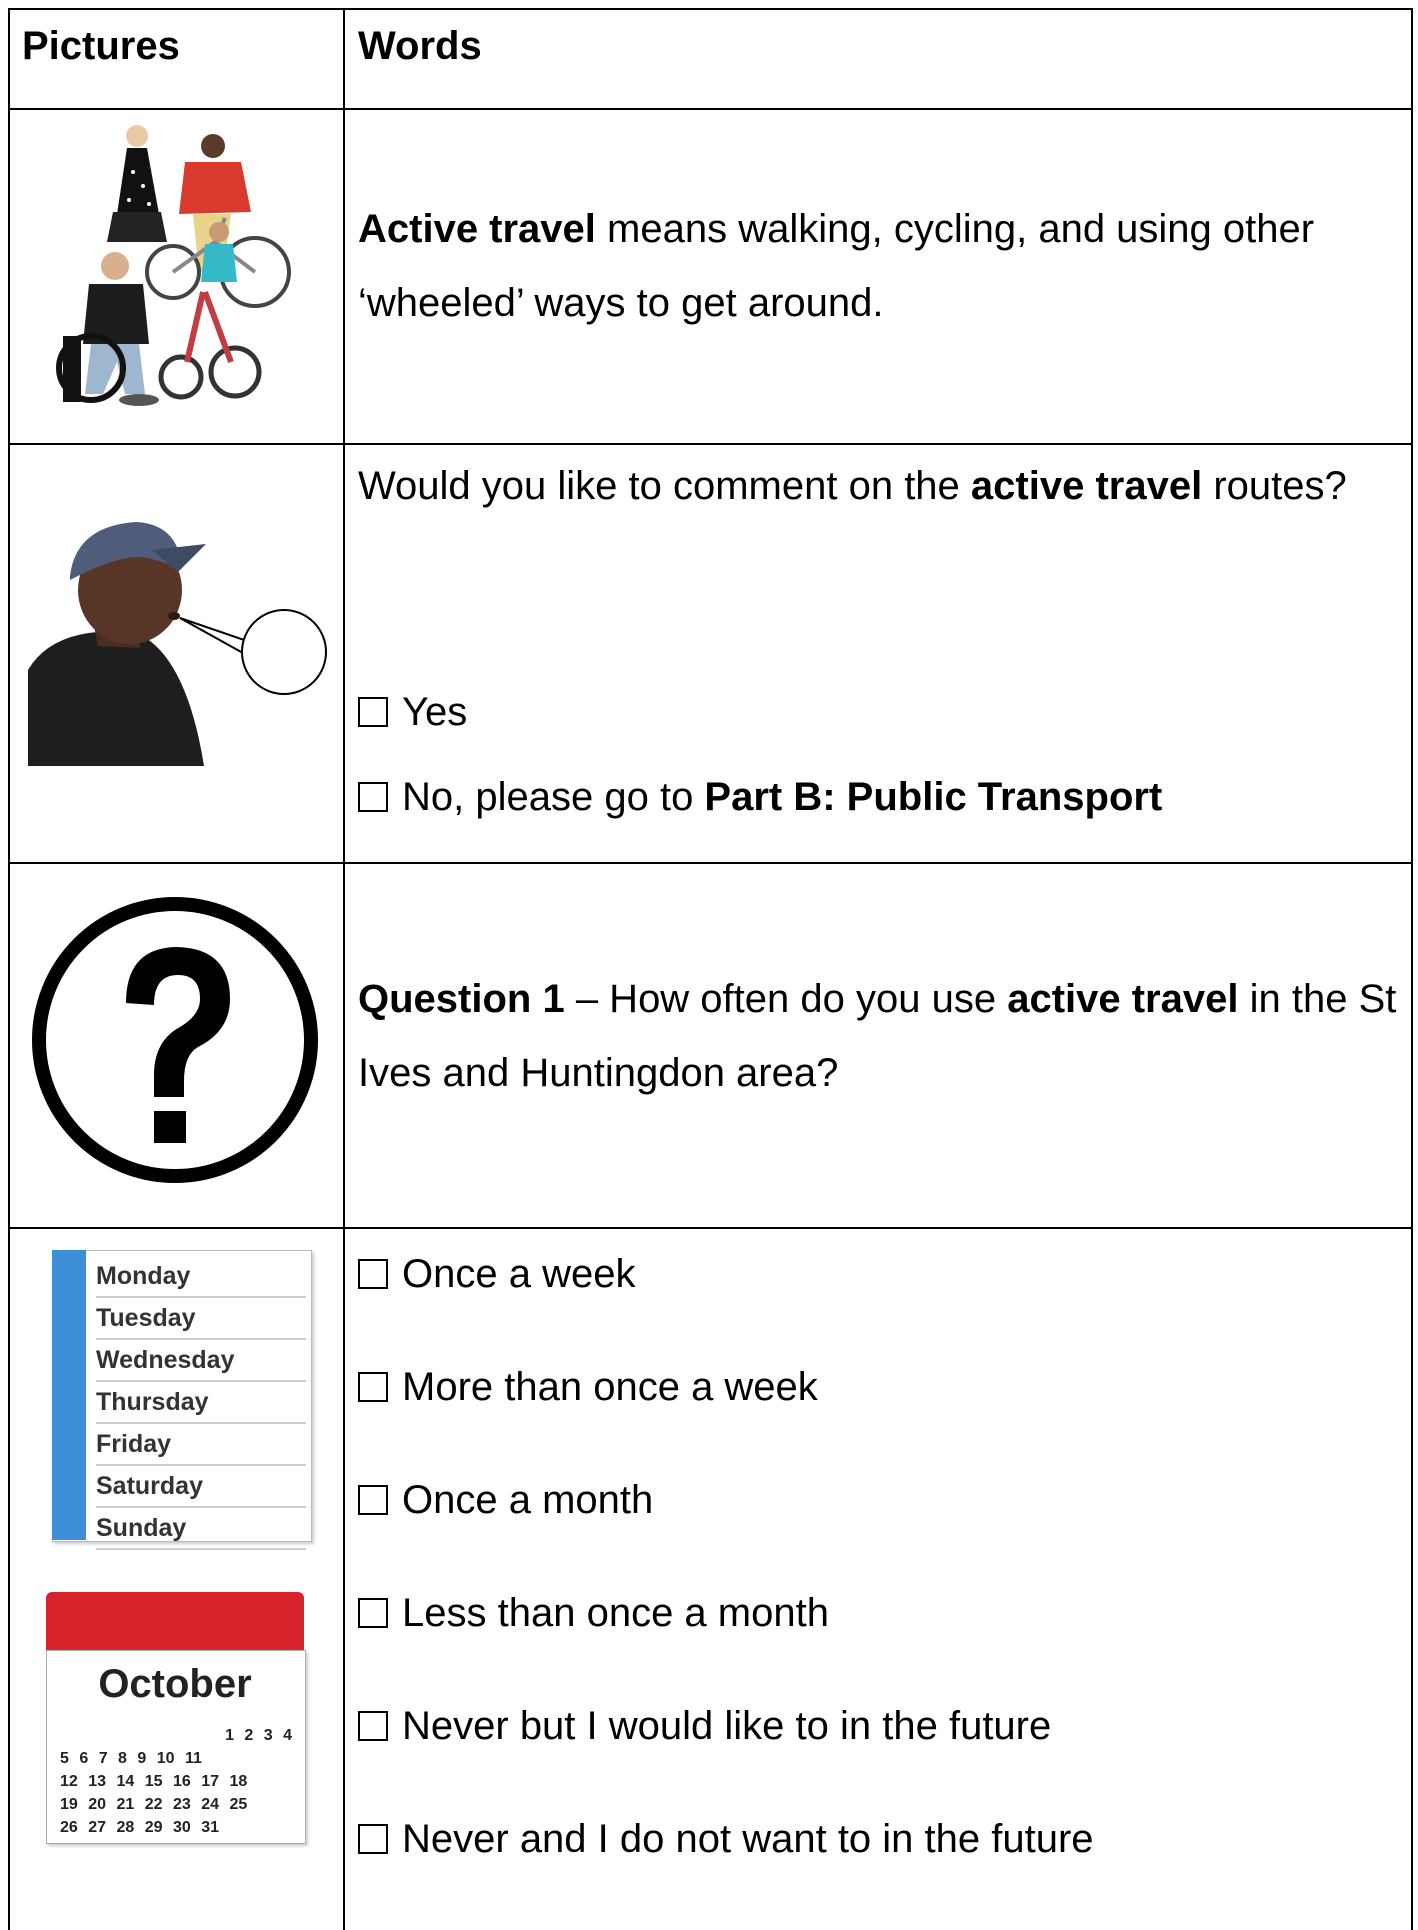  What do you see at coordinates (615, 1613) in the screenshot?
I see `option-label: Less than once a month` at bounding box center [615, 1613].